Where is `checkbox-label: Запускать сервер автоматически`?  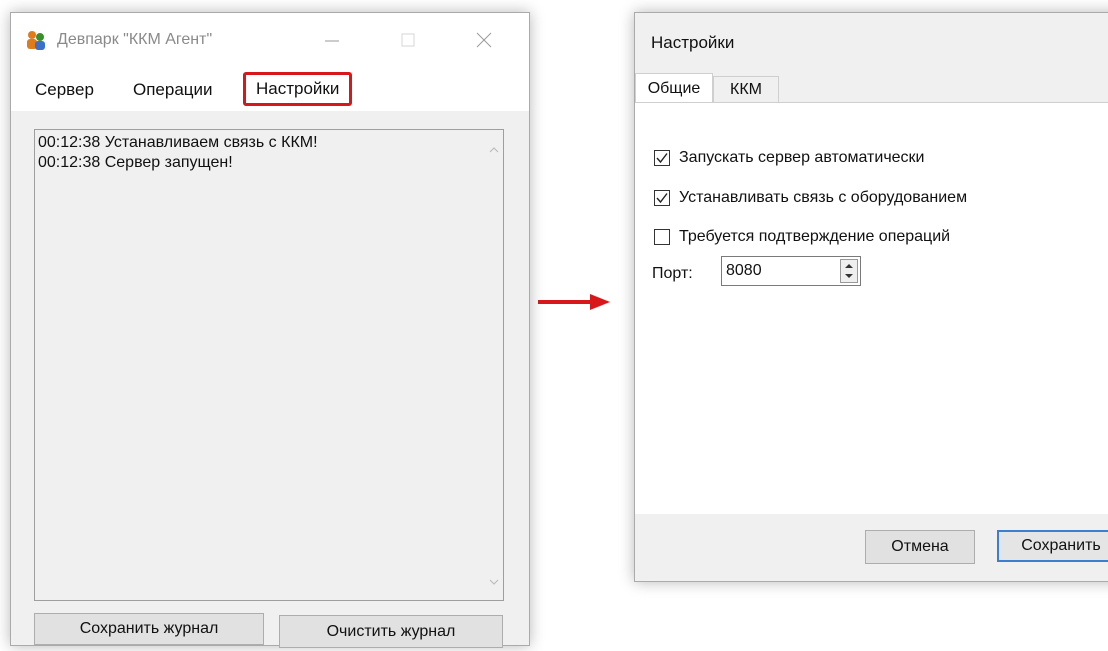
checkbox-label: Запускать сервер автоматически is located at coordinates (802, 157).